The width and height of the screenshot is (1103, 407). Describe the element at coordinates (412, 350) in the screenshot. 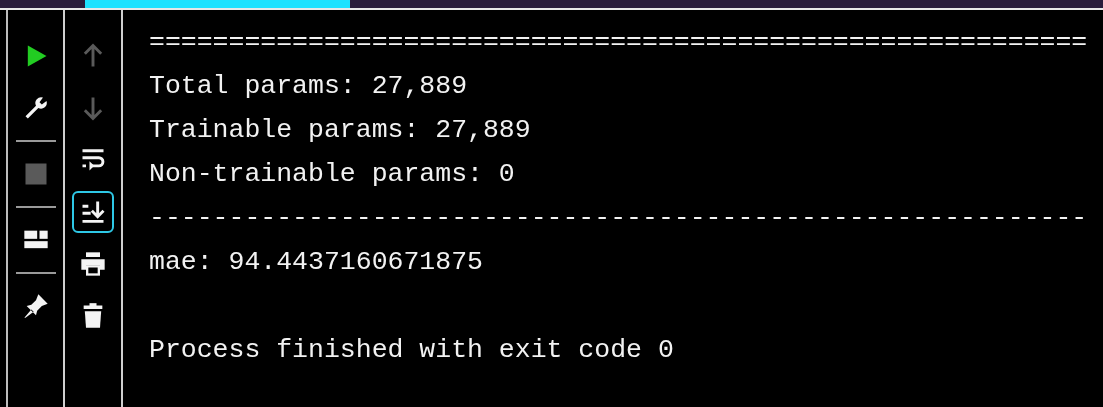

I see `exit-message: Process finished with exit code 0` at that location.